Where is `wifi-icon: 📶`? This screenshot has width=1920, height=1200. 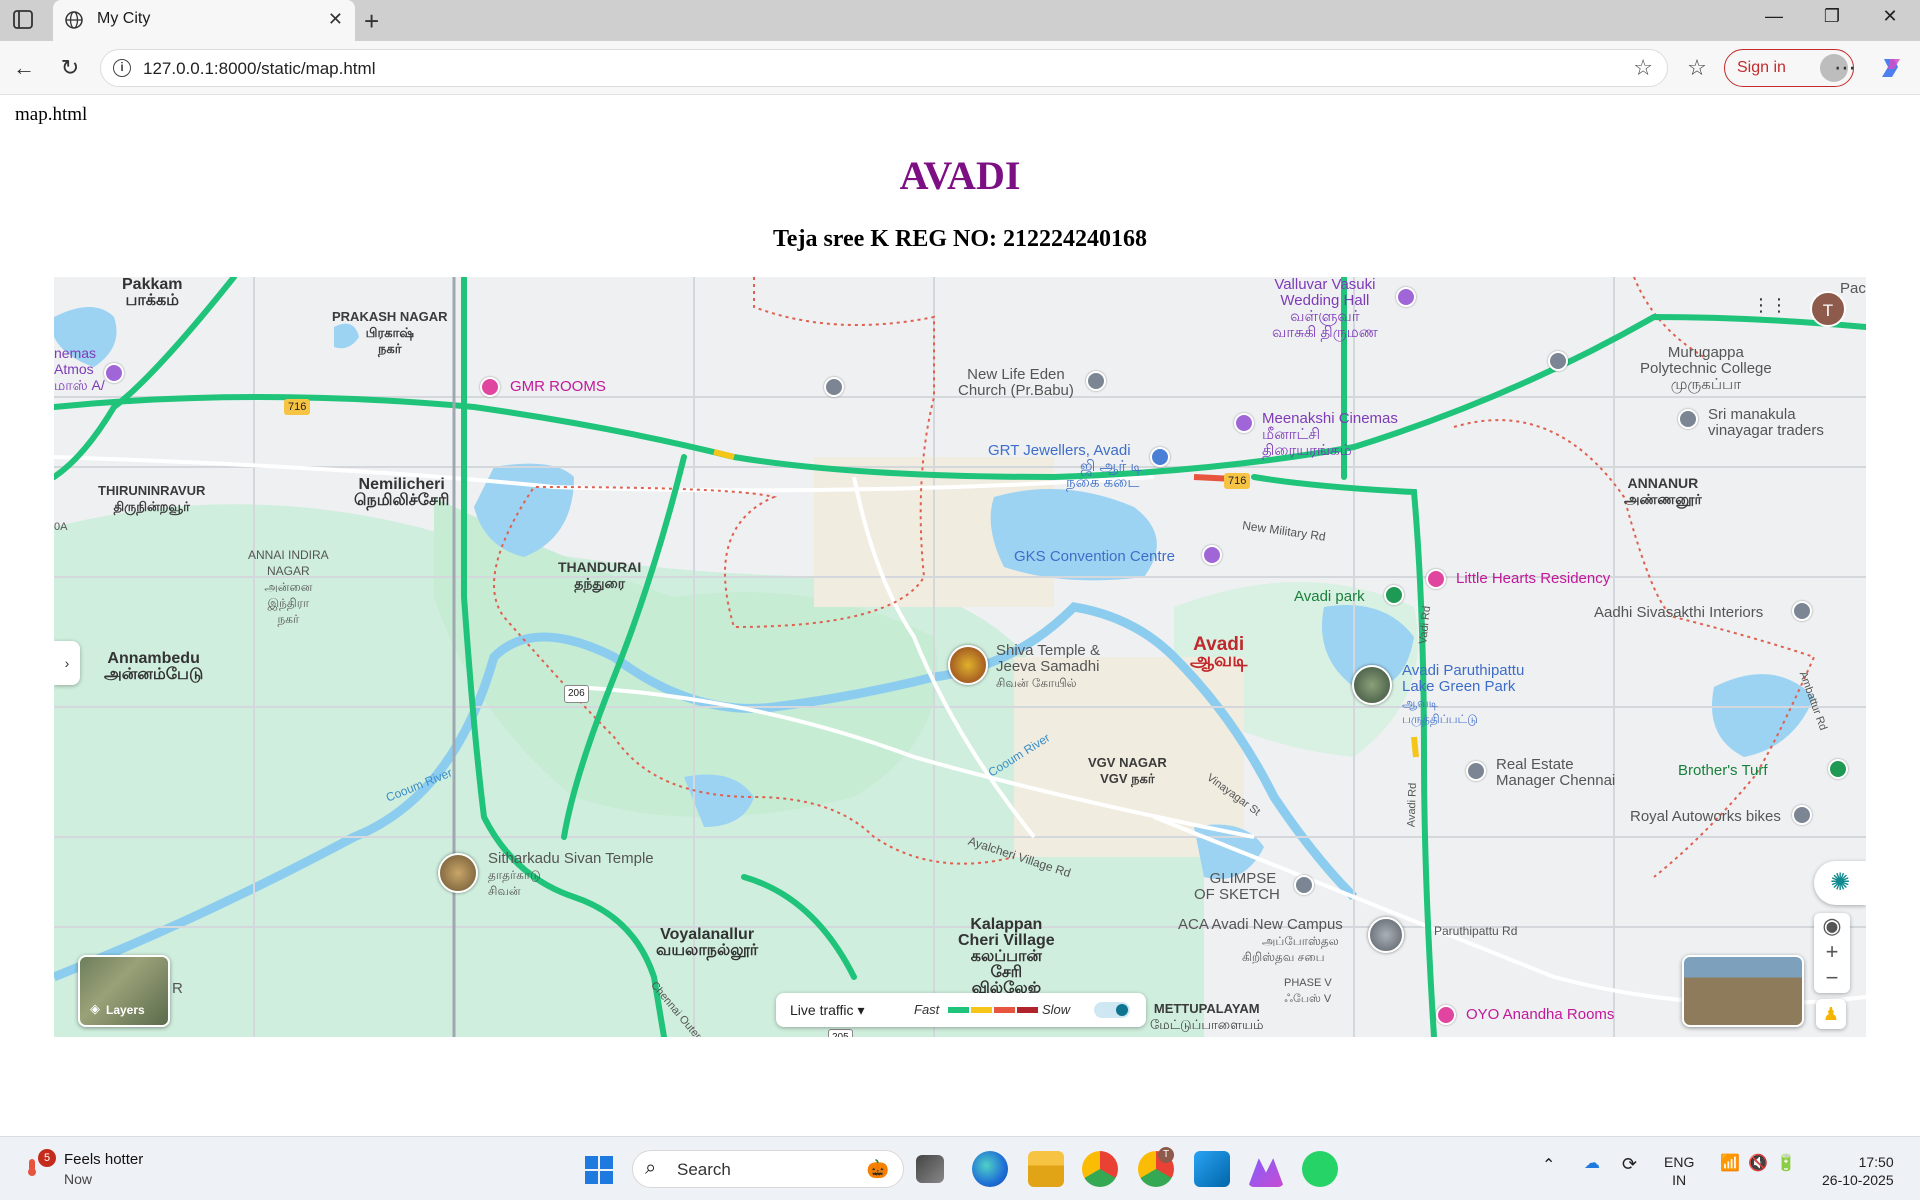
wifi-icon: 📶 is located at coordinates (1730, 1164).